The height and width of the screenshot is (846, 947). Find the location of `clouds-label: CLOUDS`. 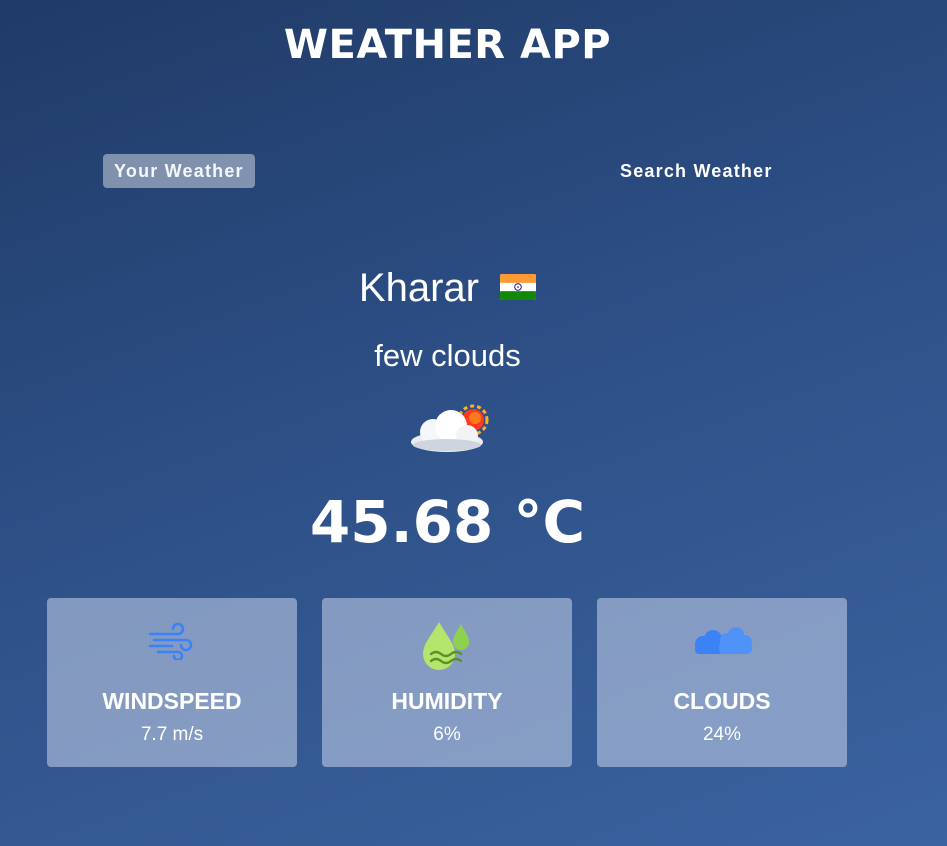

clouds-label: CLOUDS is located at coordinates (722, 701).